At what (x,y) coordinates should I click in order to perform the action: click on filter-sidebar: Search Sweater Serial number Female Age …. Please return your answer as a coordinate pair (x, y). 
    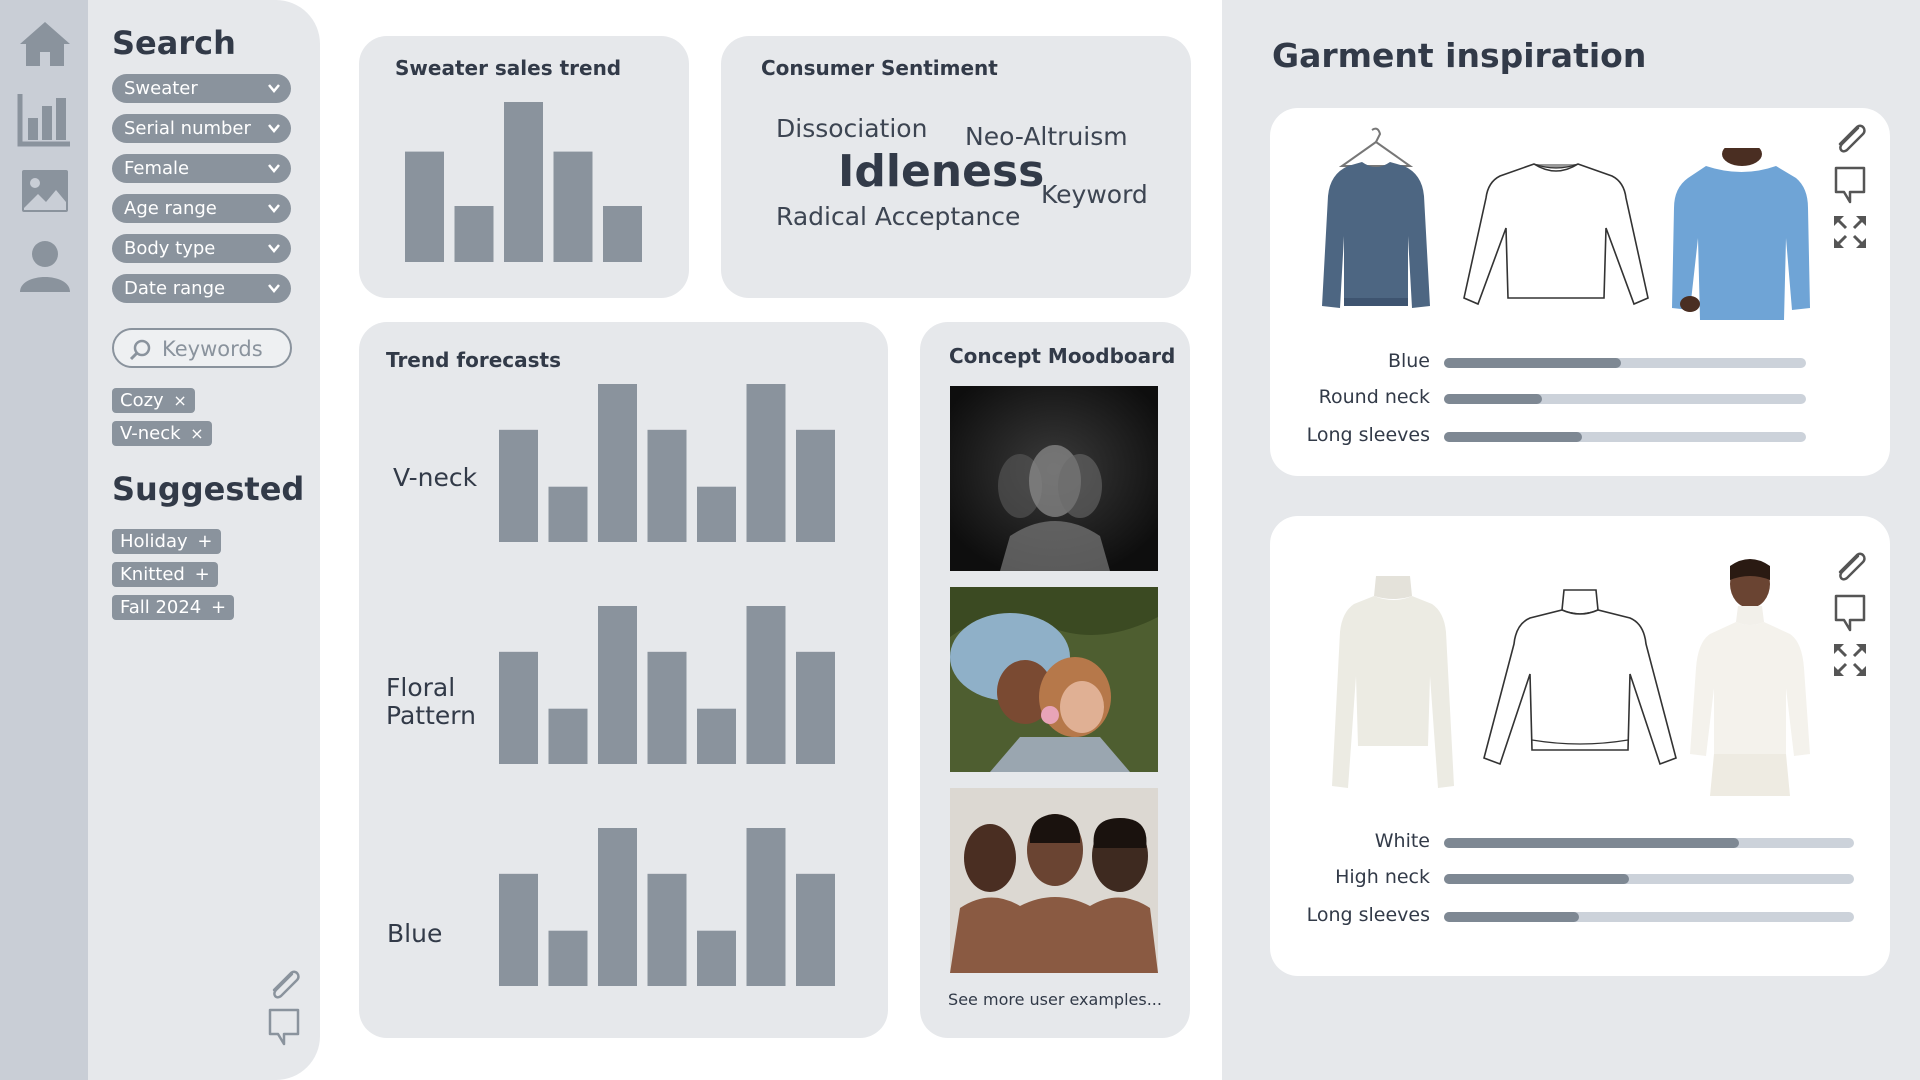
    Looking at the image, I should click on (204, 540).